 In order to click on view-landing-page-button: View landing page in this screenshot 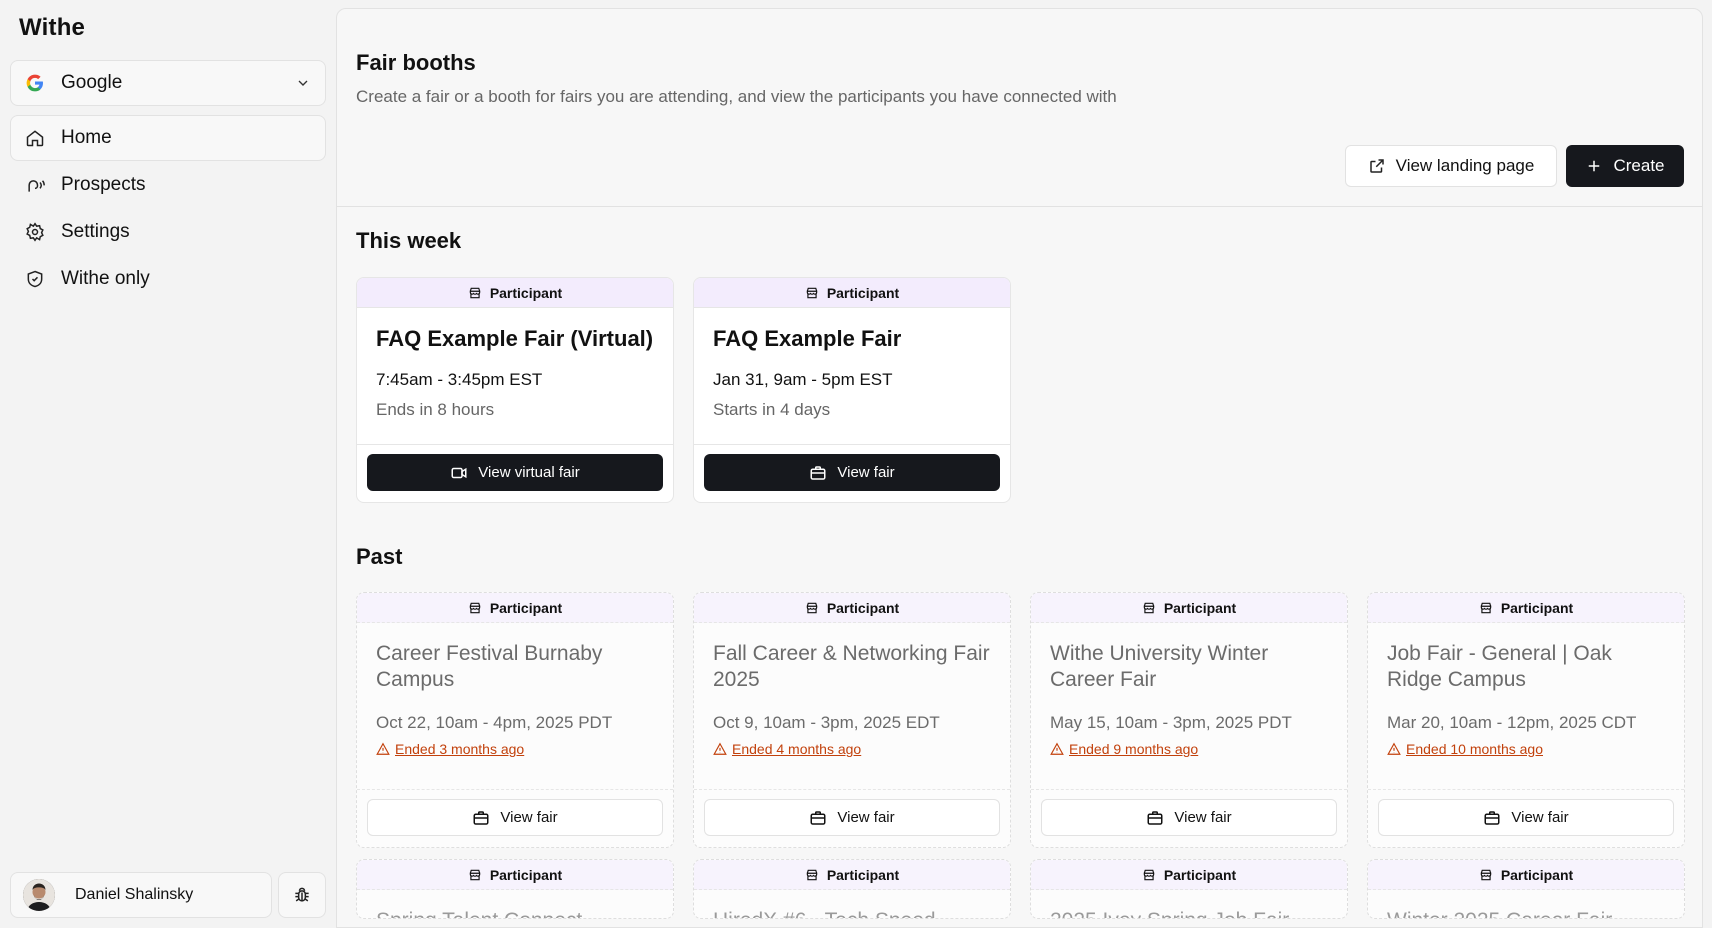, I will do `click(1451, 166)`.